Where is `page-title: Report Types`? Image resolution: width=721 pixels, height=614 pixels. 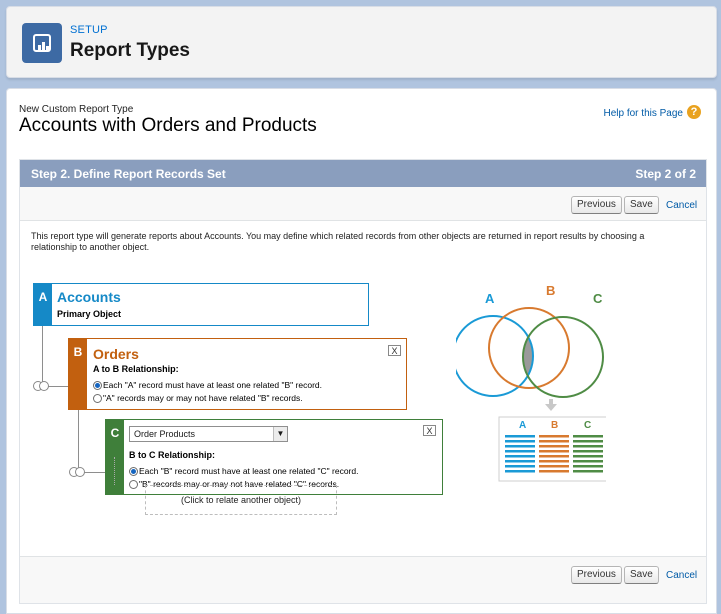 page-title: Report Types is located at coordinates (130, 50).